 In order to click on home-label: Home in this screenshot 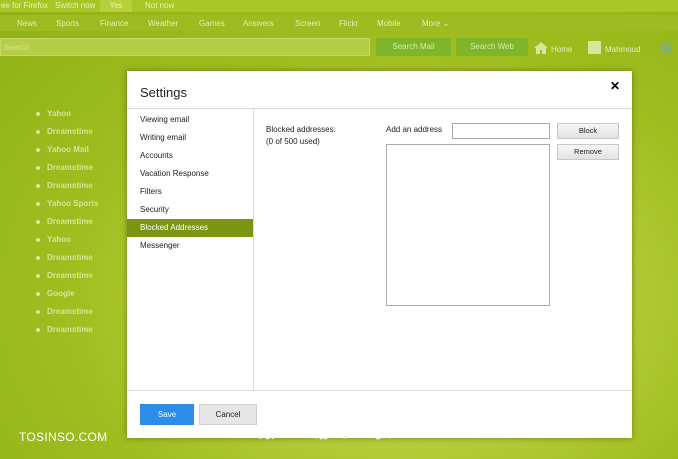, I will do `click(561, 49)`.